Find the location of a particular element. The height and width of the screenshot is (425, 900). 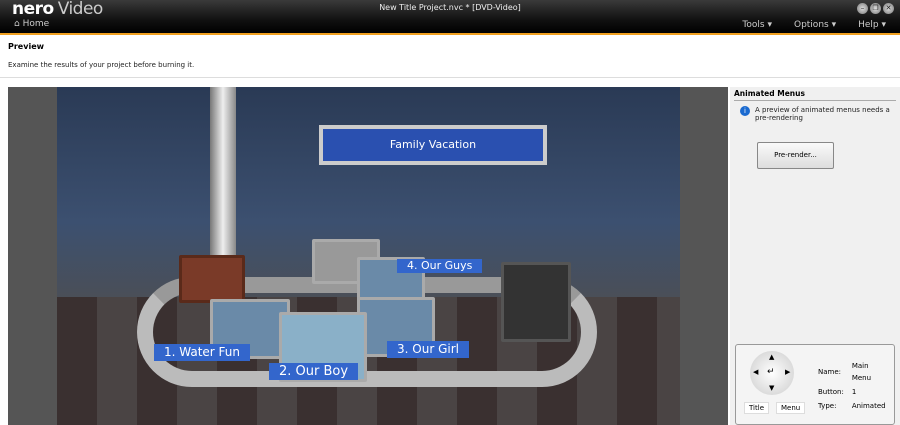

menu-button-our-boy: 2. Our Boy is located at coordinates (314, 371).